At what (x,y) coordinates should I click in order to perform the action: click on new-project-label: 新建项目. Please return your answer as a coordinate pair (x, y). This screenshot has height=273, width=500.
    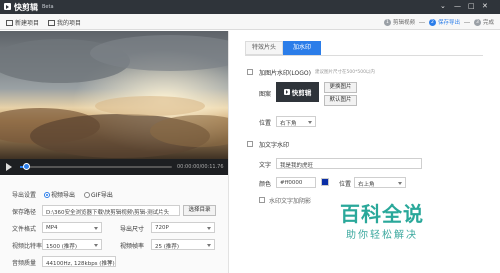
    Looking at the image, I should click on (27, 23).